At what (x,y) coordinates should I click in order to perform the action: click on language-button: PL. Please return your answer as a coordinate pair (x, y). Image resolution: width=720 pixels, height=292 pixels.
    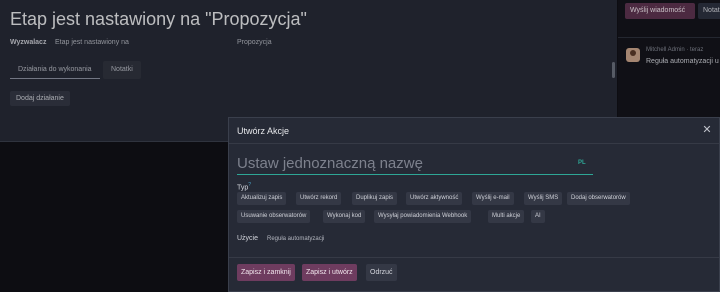
    Looking at the image, I should click on (582, 163).